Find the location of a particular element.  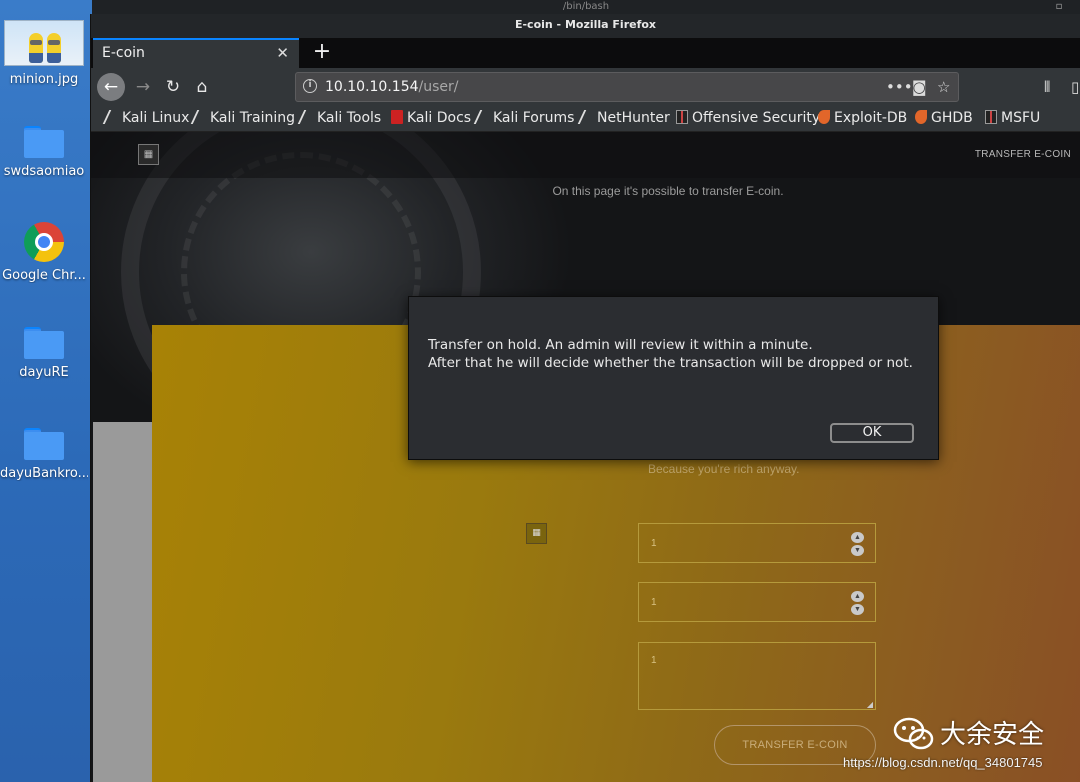

bookmark-kali-forums: Kali Forums is located at coordinates (524, 119).